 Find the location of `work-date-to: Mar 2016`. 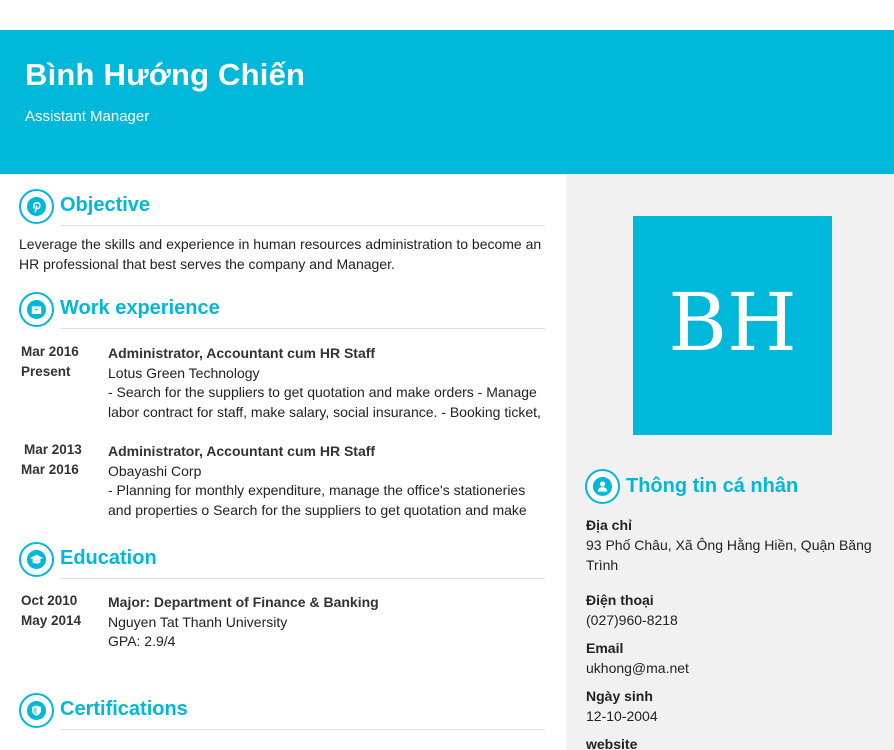

work-date-to: Mar 2016 is located at coordinates (50, 469).